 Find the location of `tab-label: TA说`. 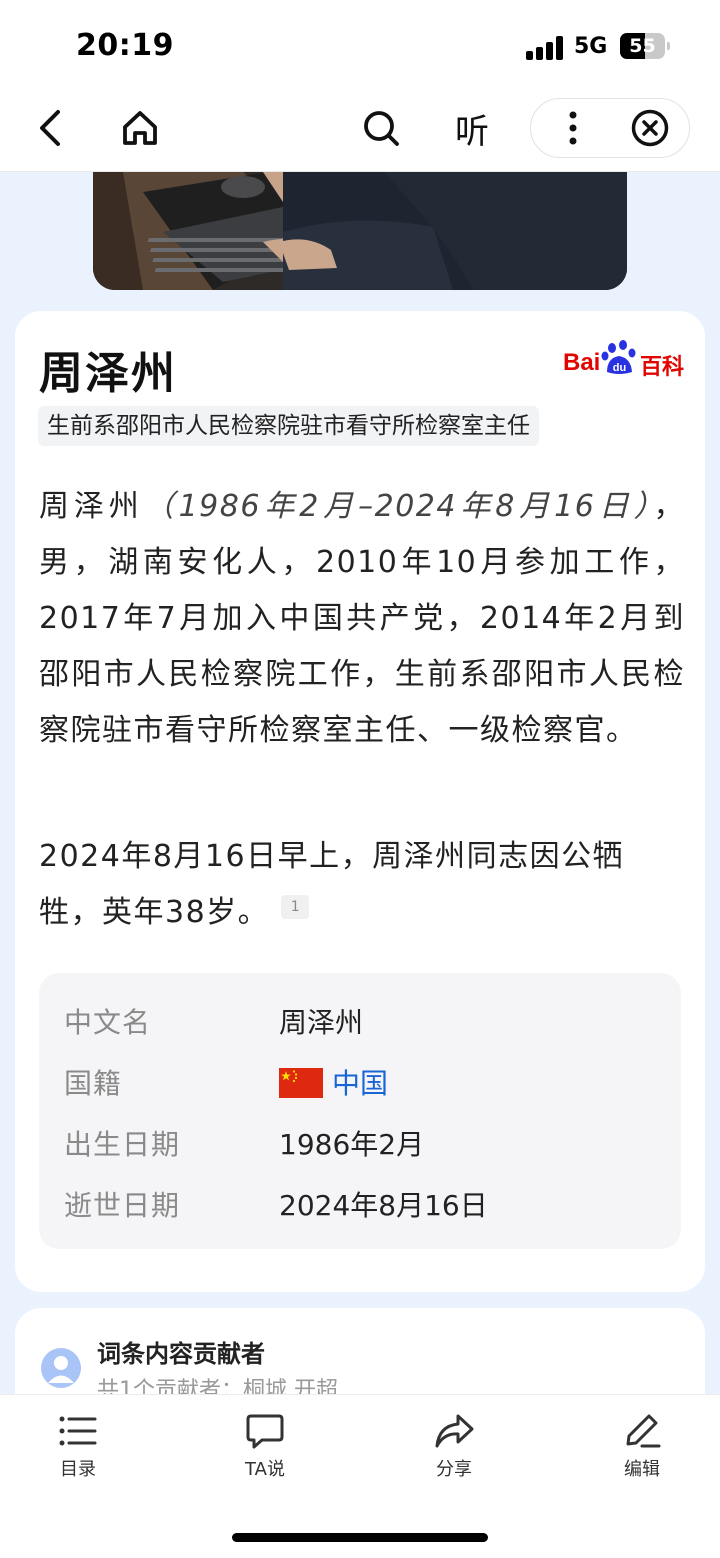

tab-label: TA说 is located at coordinates (265, 1469).